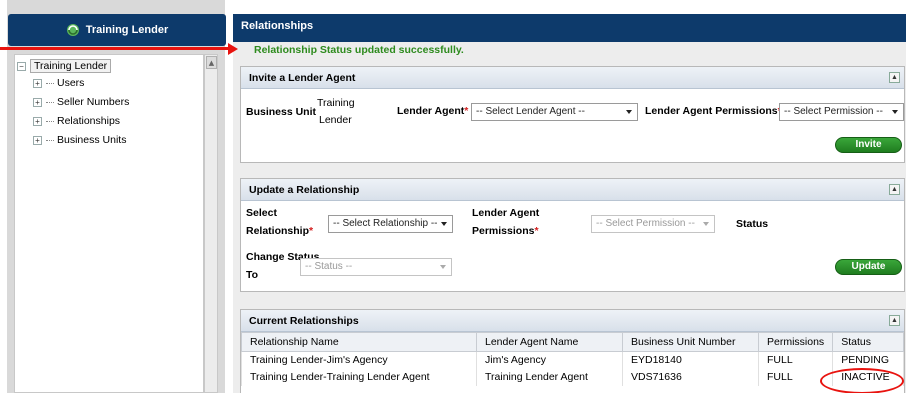 The height and width of the screenshot is (393, 906). Describe the element at coordinates (252, 275) in the screenshot. I see `change-status-label-line2: To` at that location.